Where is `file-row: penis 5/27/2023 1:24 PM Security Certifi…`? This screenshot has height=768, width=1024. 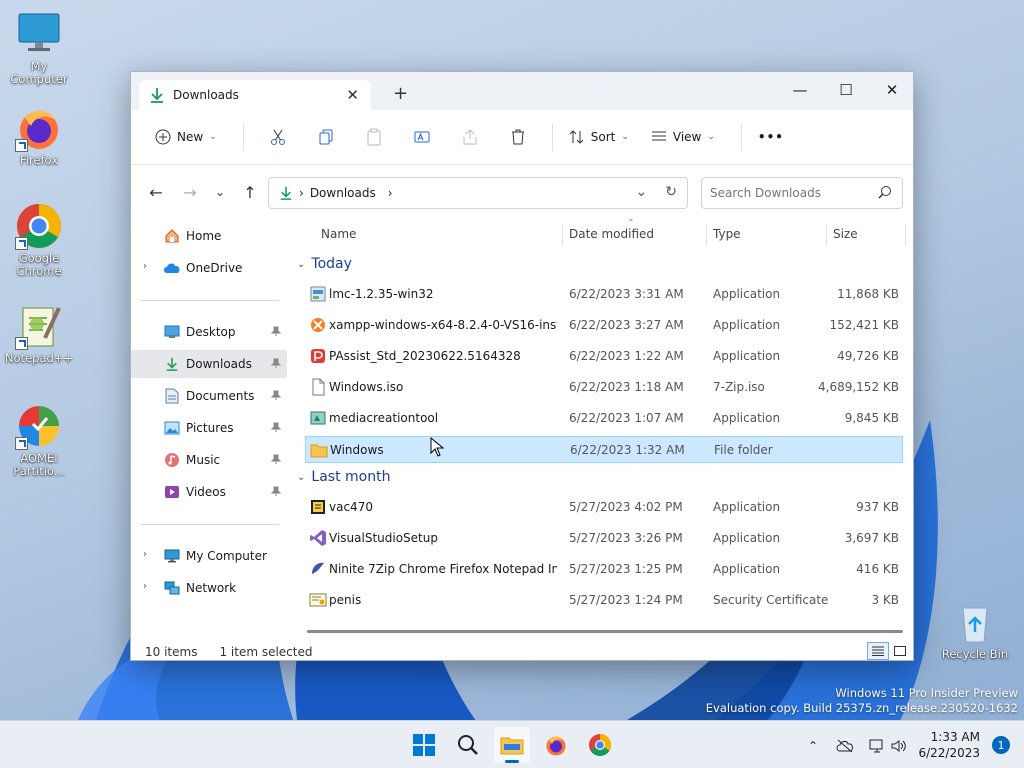 file-row: penis 5/27/2023 1:24 PM Security Certifi… is located at coordinates (604, 600).